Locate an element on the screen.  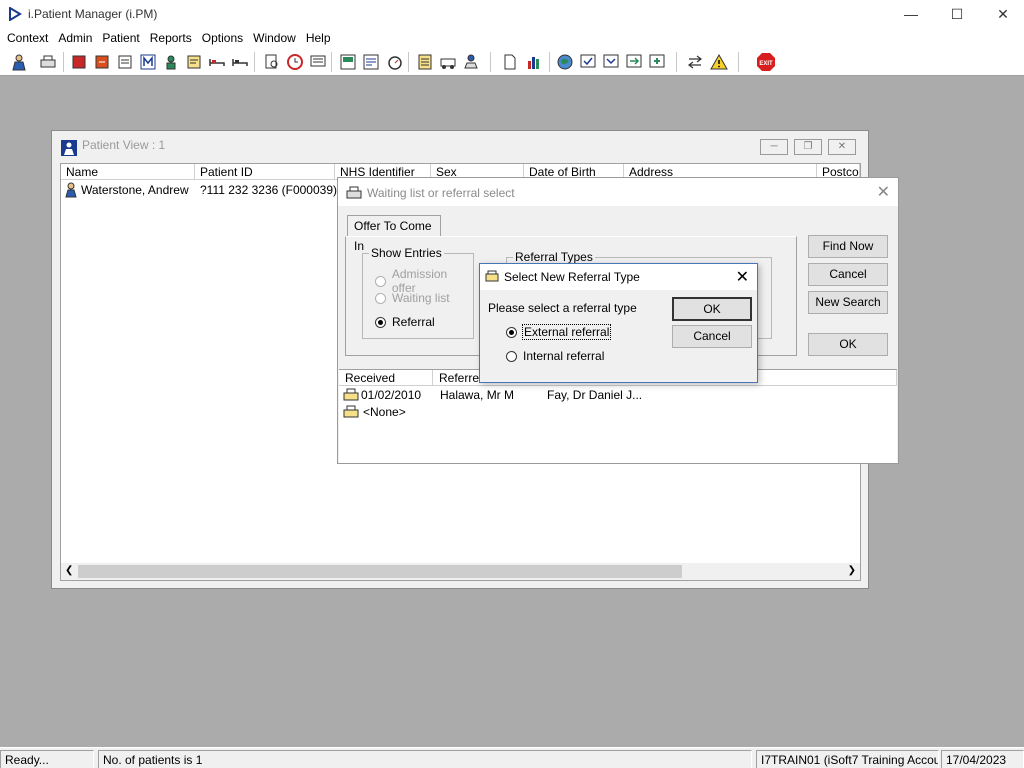
checklist-add-icon is located at coordinates (657, 62).